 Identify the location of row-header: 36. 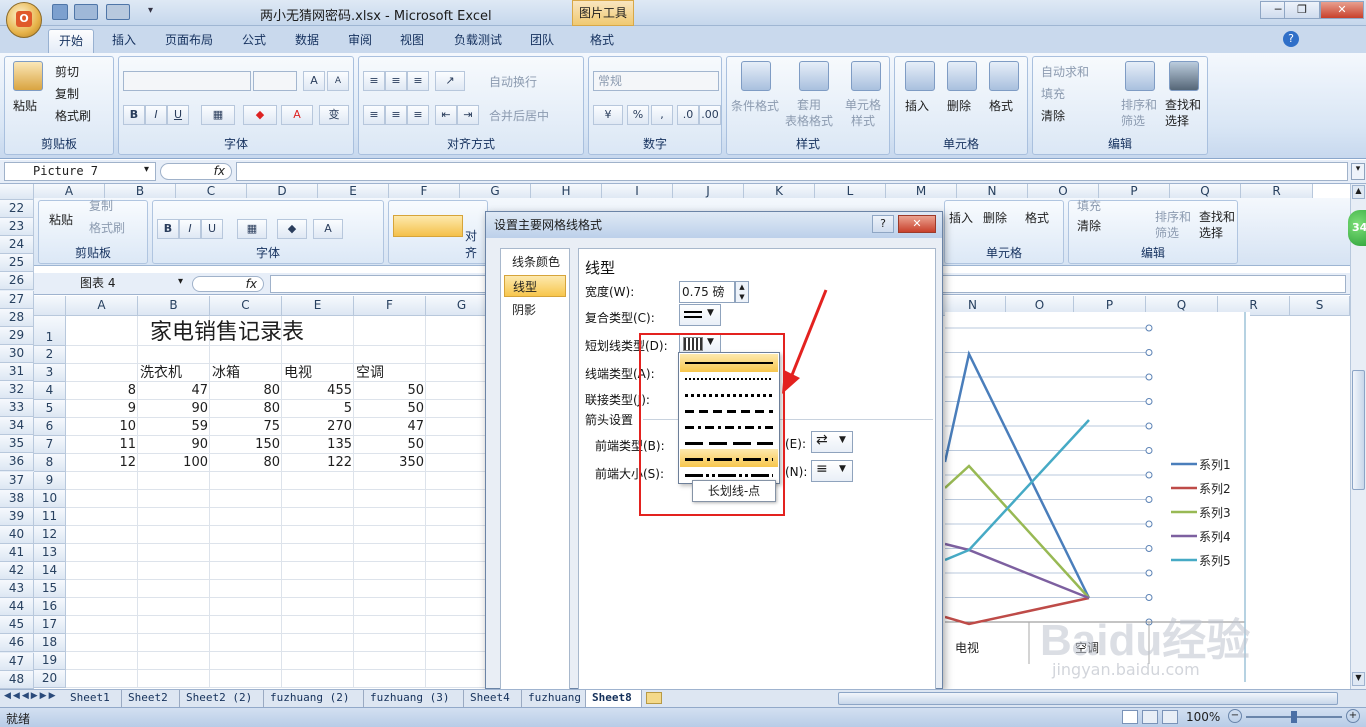
(17, 462).